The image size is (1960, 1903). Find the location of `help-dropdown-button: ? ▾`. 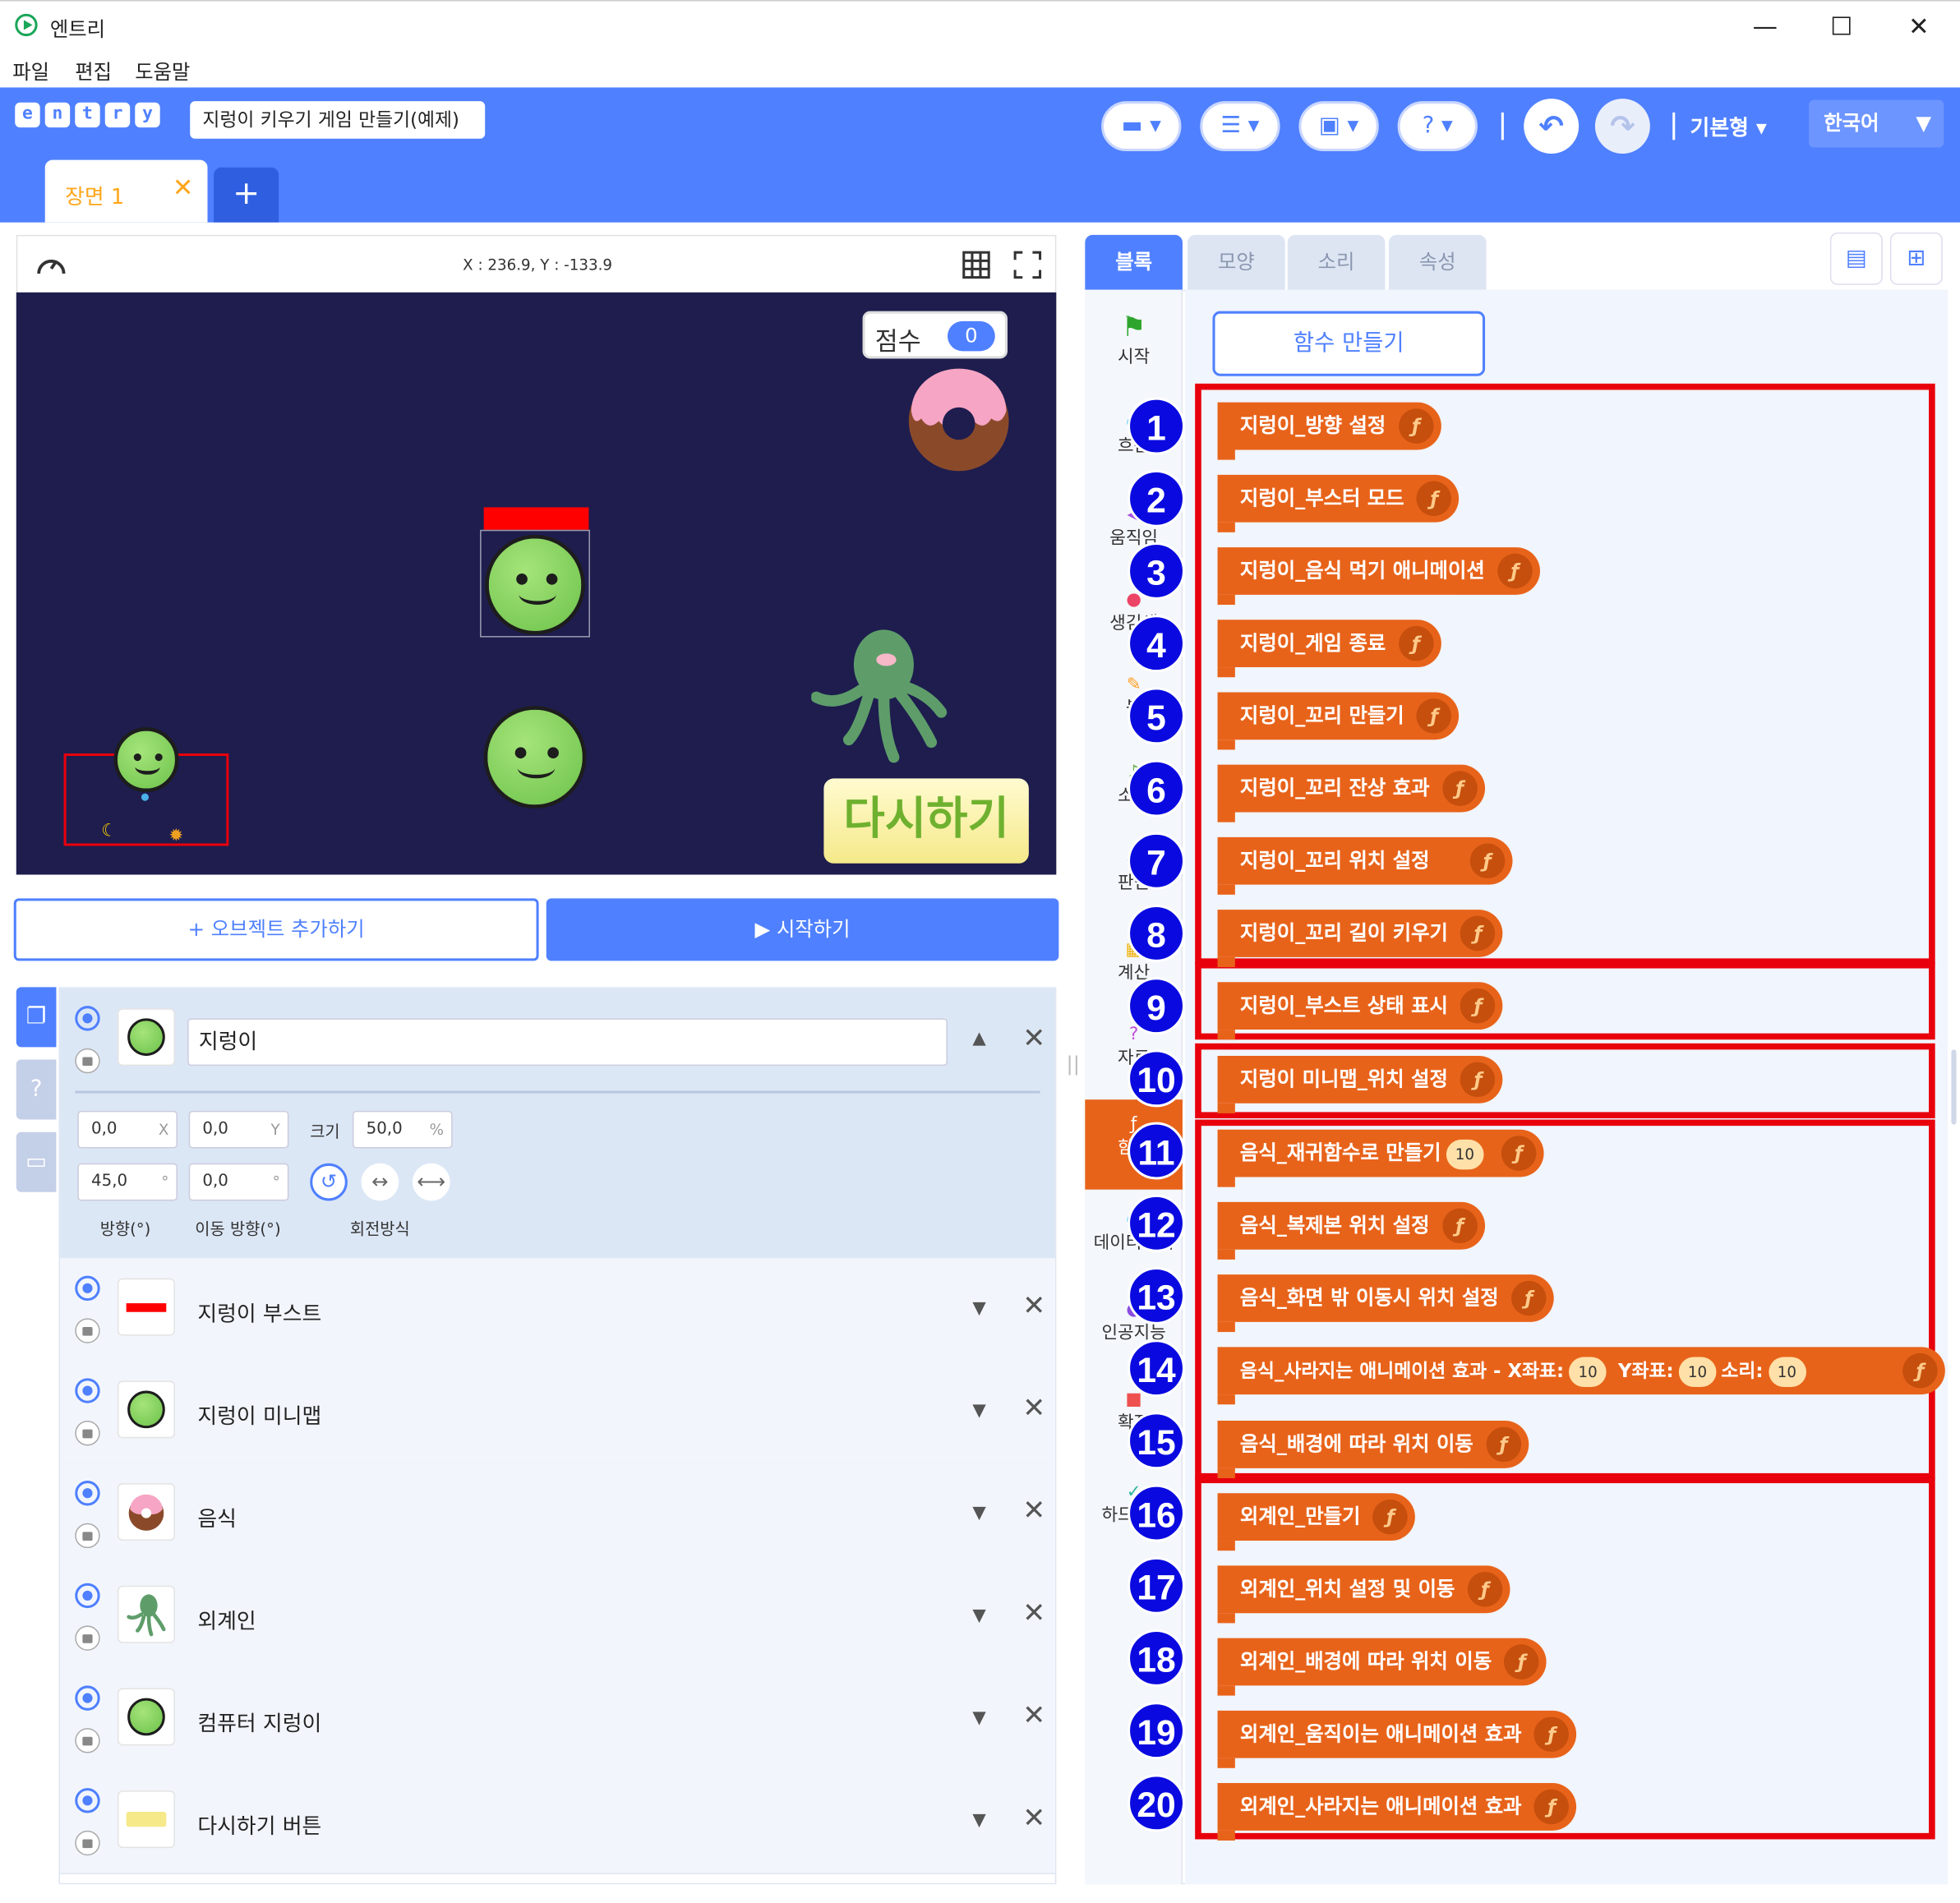

help-dropdown-button: ? ▾ is located at coordinates (1437, 126).